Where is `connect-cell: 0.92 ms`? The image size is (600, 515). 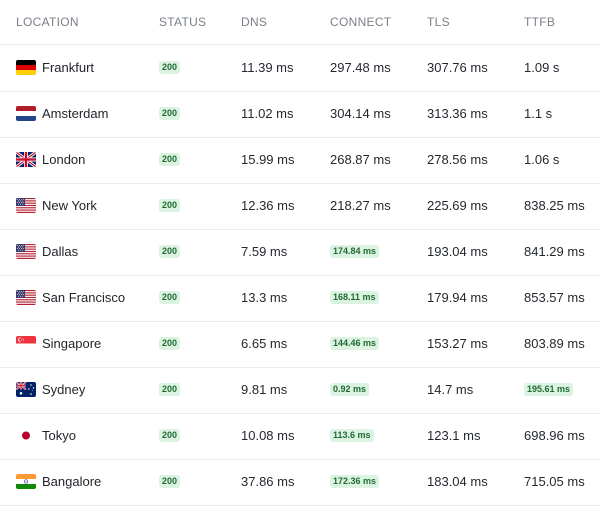 connect-cell: 0.92 ms is located at coordinates (350, 390).